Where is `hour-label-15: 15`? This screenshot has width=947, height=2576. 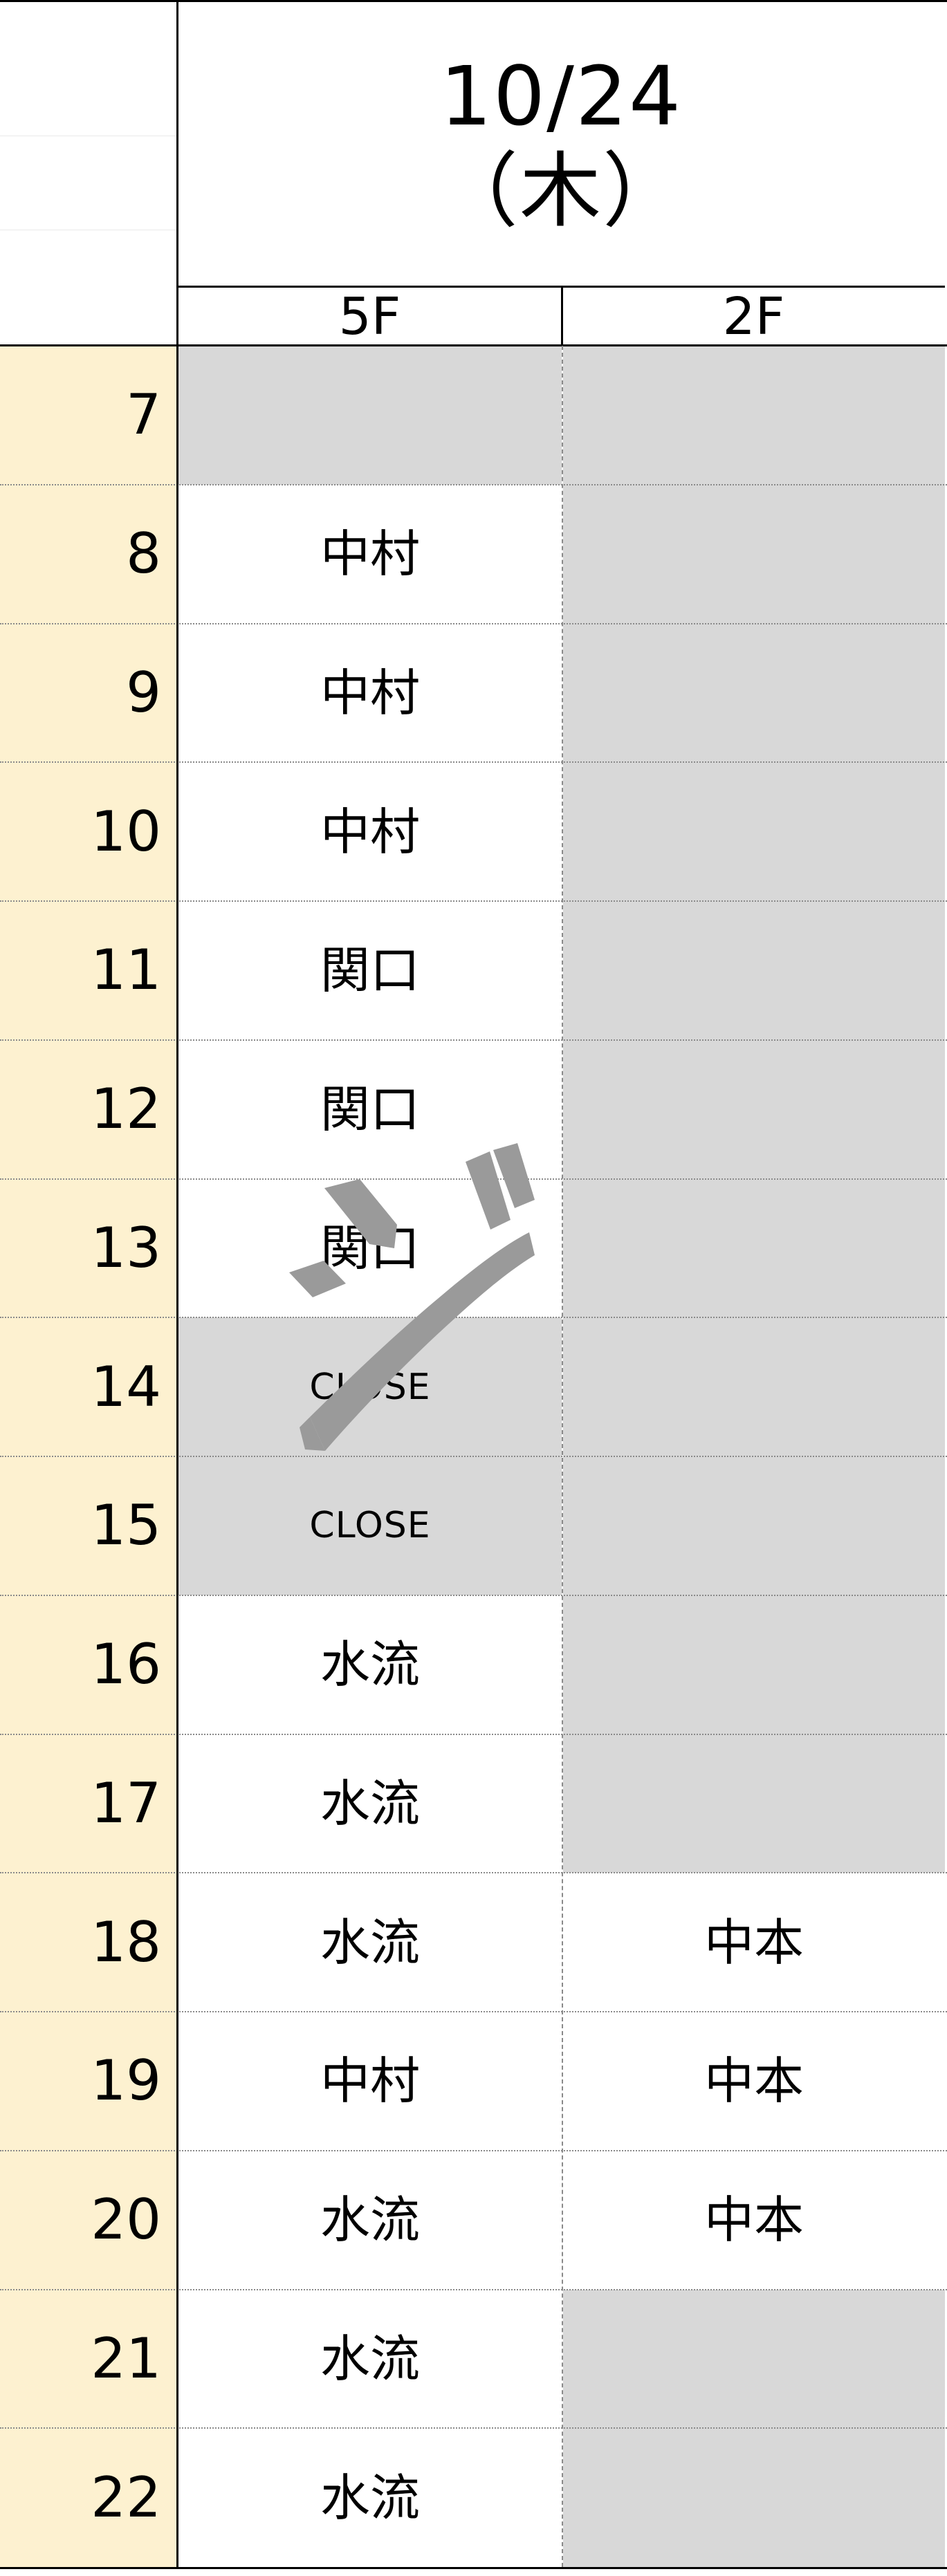
hour-label-15: 15 is located at coordinates (88, 1526).